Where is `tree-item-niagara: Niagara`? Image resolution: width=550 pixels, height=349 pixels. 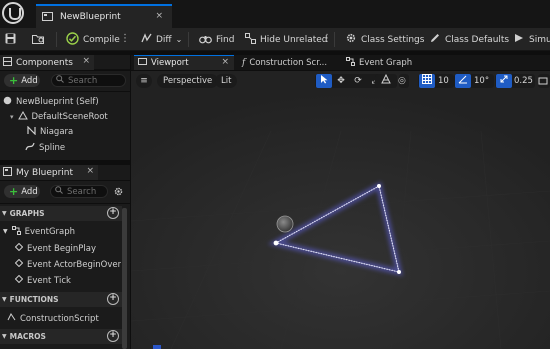 tree-item-niagara: Niagara is located at coordinates (50, 131).